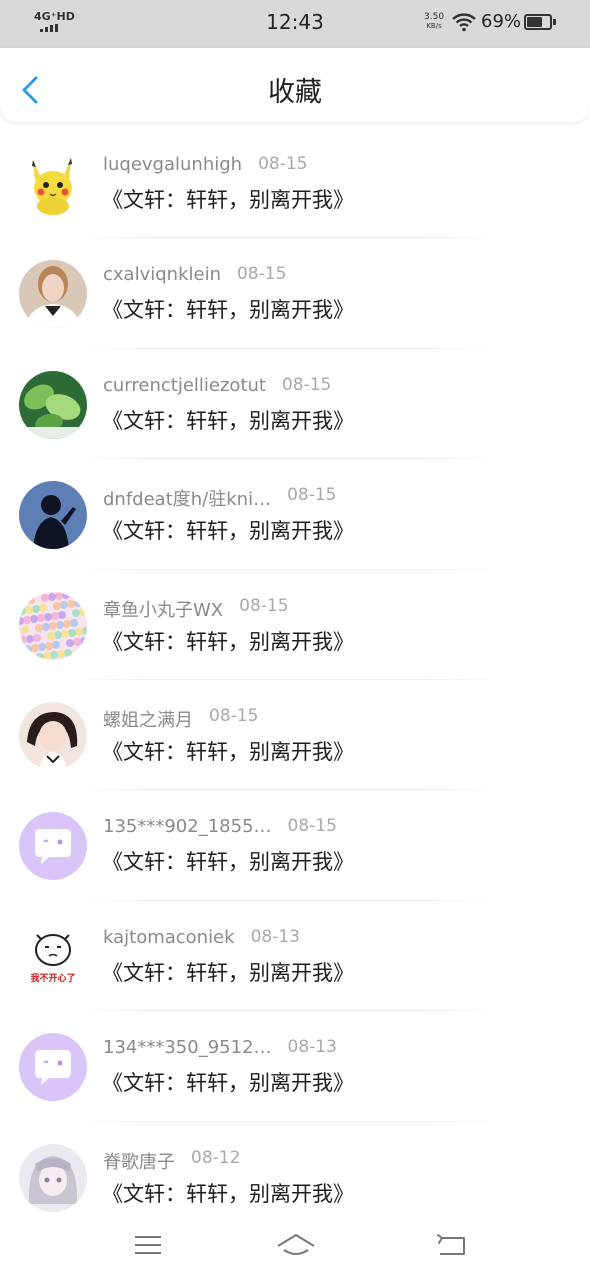  Describe the element at coordinates (148, 720) in the screenshot. I see `user-name: 螺姐之满月` at that location.